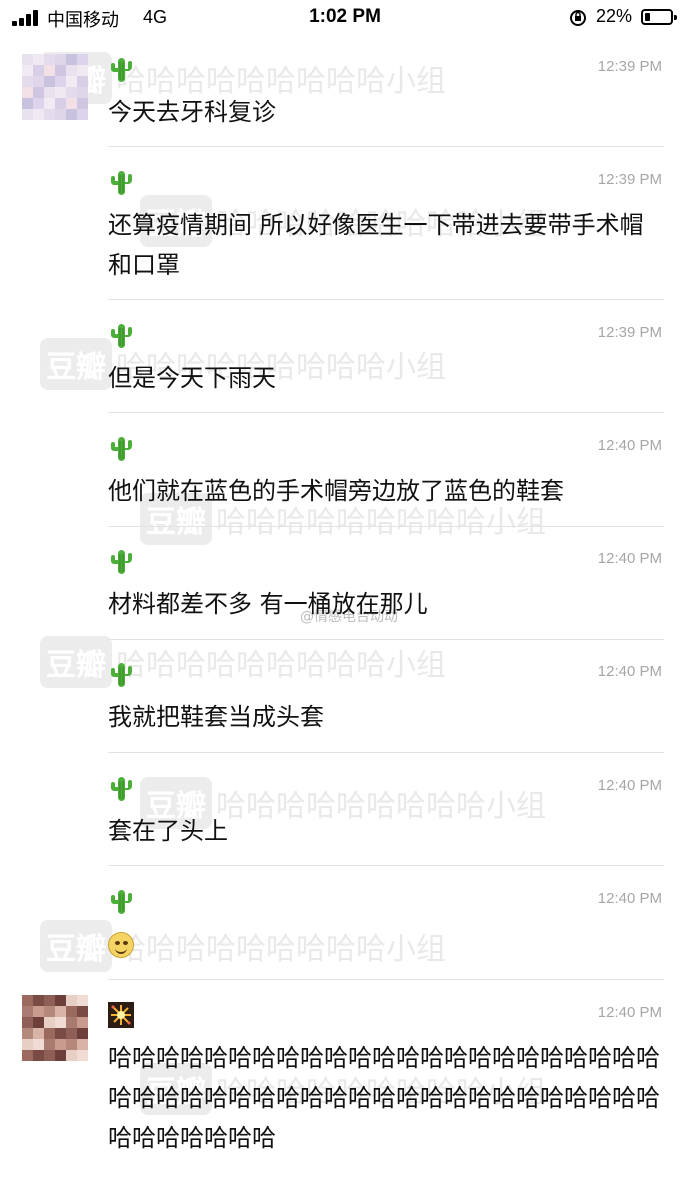 The height and width of the screenshot is (1194, 690). What do you see at coordinates (216, 717) in the screenshot?
I see `message-text: 我就把鞋套当成头套` at bounding box center [216, 717].